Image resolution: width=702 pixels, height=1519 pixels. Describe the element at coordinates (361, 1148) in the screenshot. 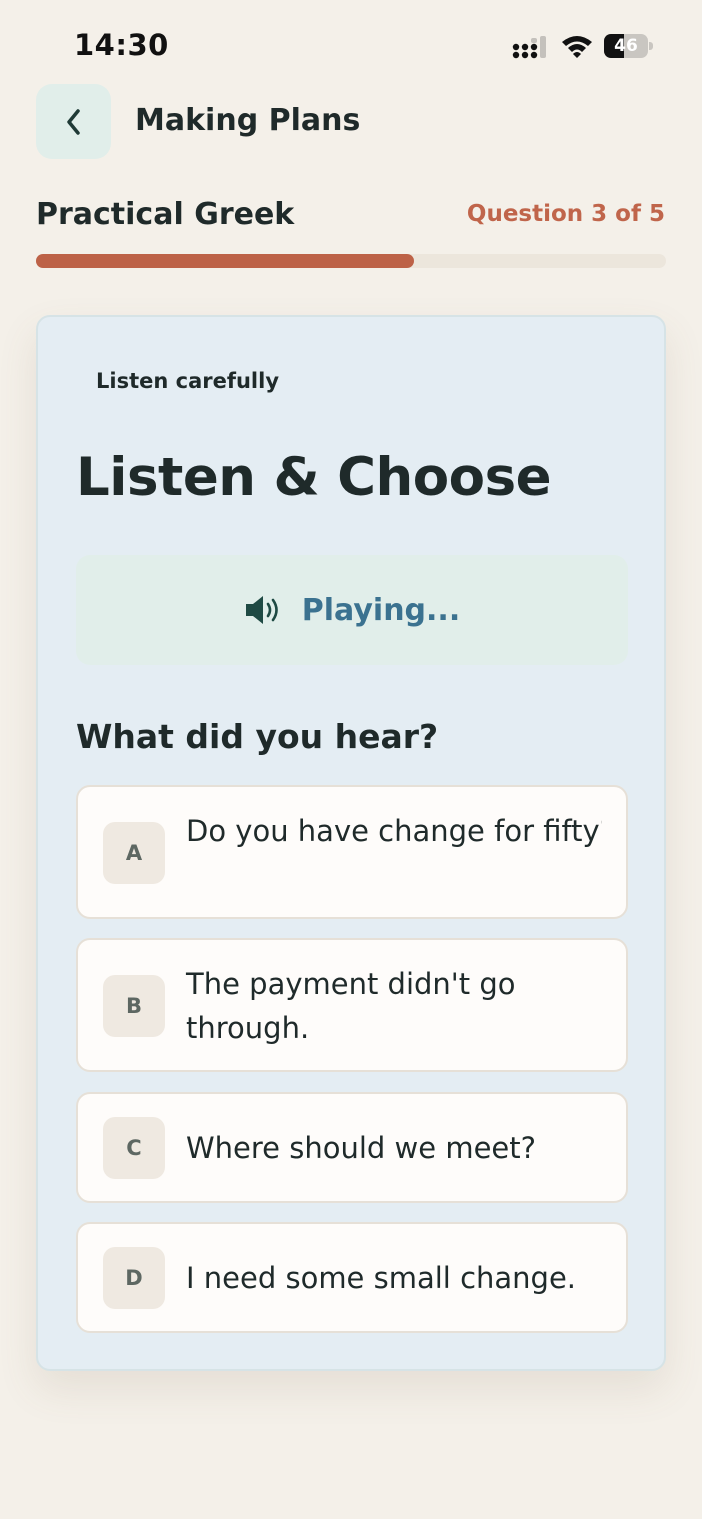

I see `option-text: Where should we meet?` at that location.